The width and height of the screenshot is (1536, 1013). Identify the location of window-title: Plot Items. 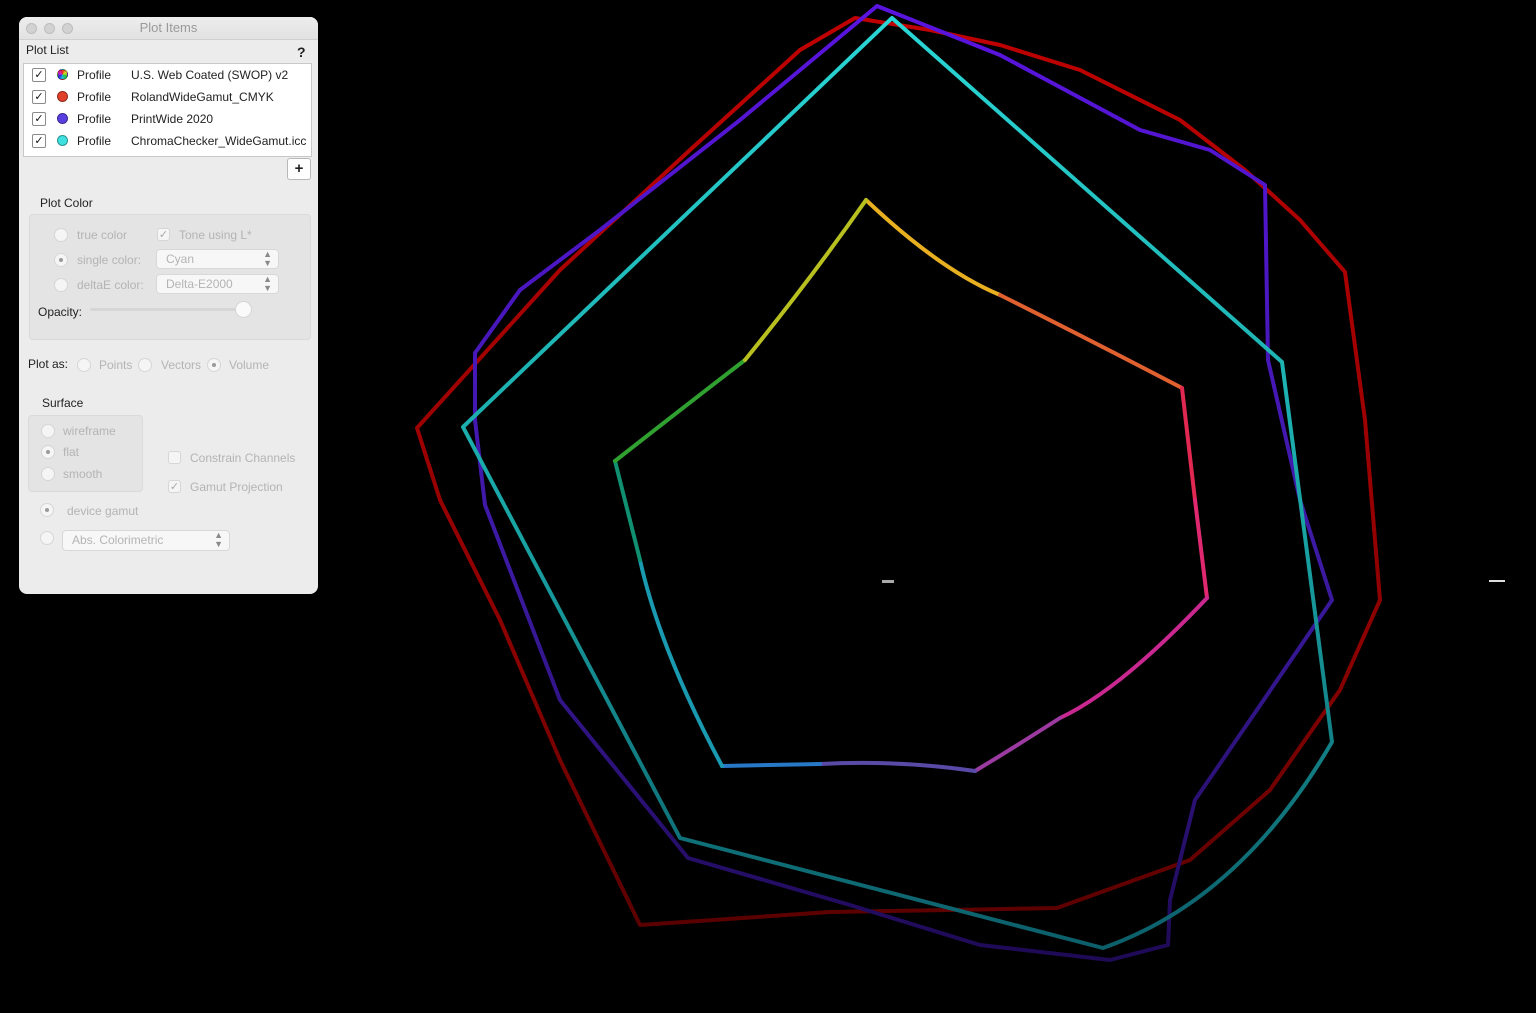
(168, 27).